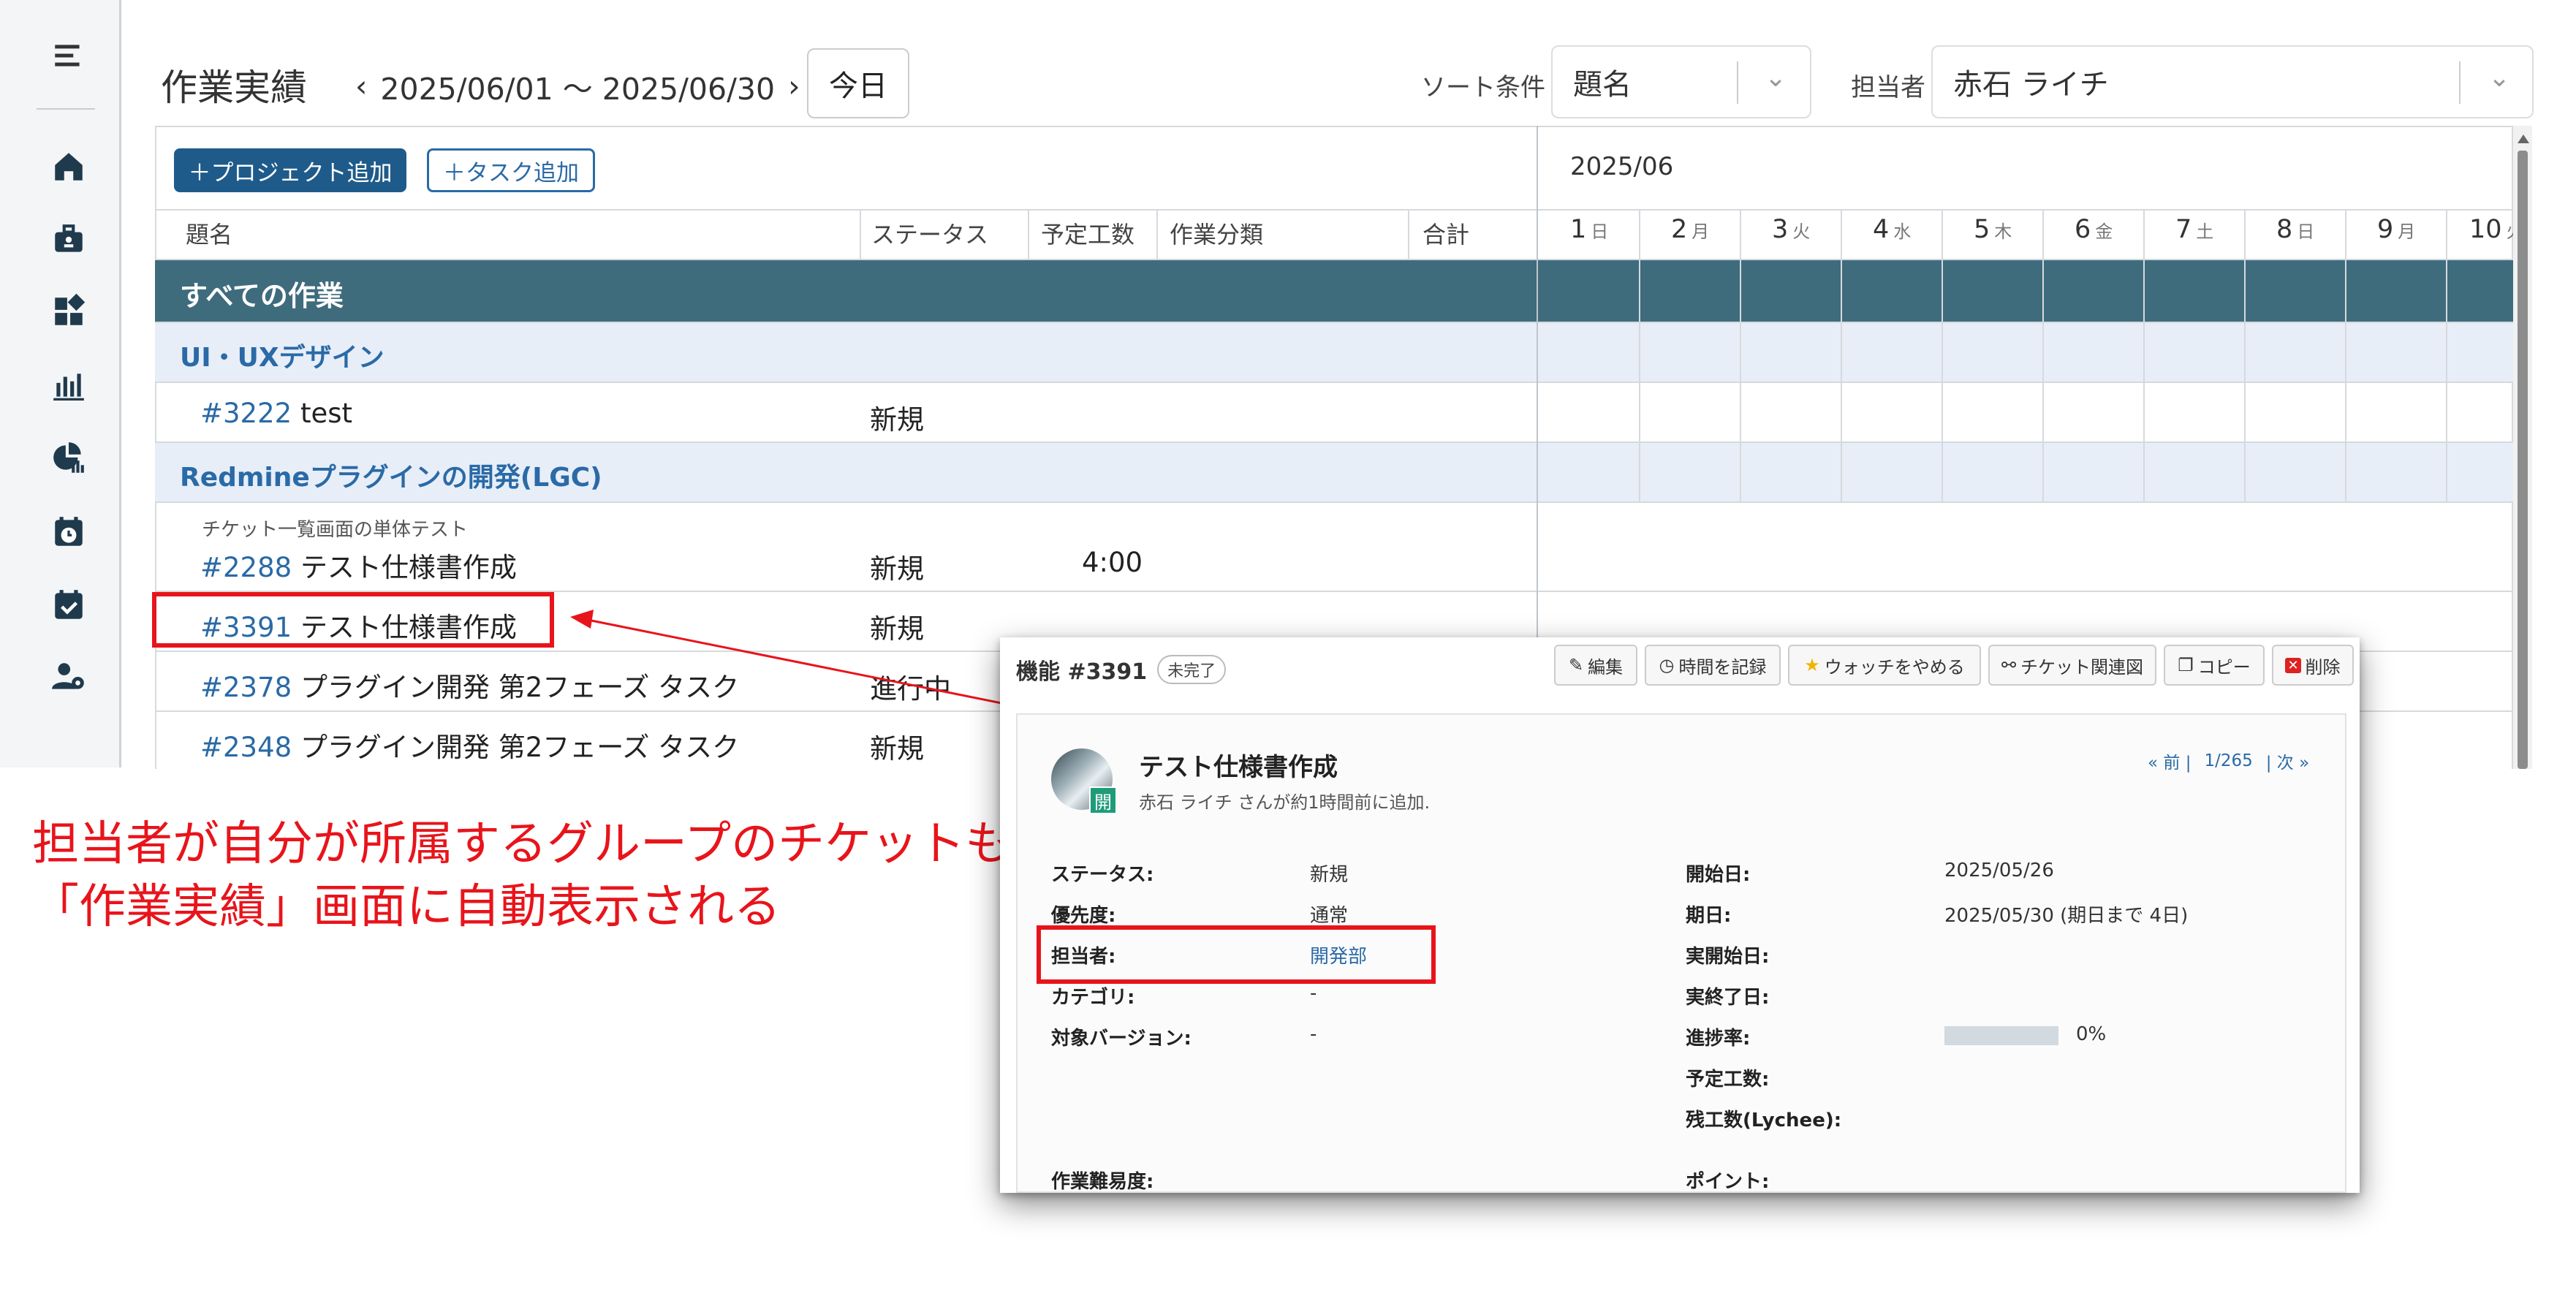  What do you see at coordinates (1285, 803) in the screenshot?
I see `author-line: 赤石 ライチ さんが約1時間前に追加.` at bounding box center [1285, 803].